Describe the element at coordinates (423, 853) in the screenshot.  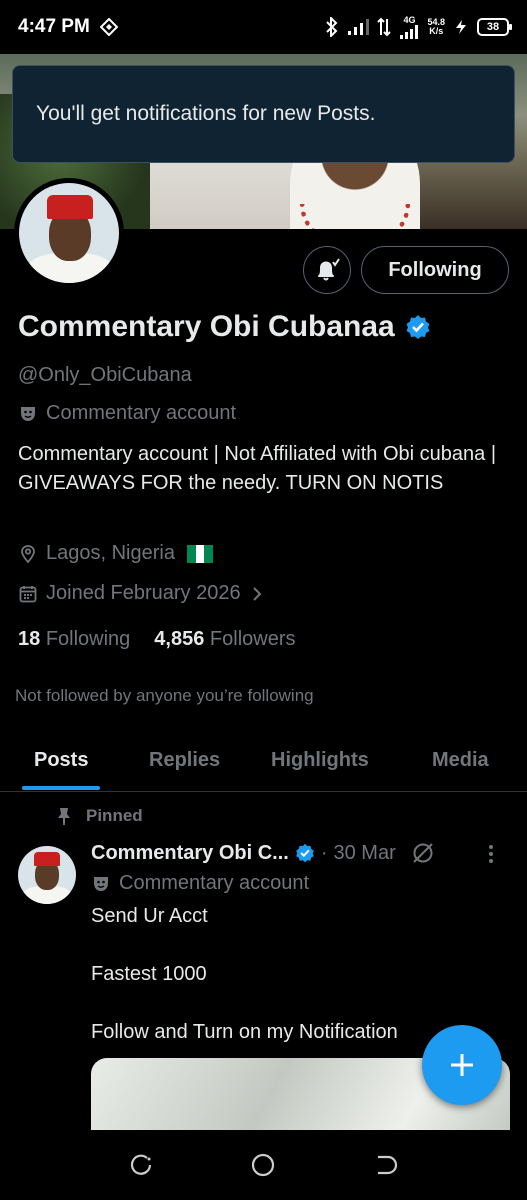
I see `slashed-circle-icon` at that location.